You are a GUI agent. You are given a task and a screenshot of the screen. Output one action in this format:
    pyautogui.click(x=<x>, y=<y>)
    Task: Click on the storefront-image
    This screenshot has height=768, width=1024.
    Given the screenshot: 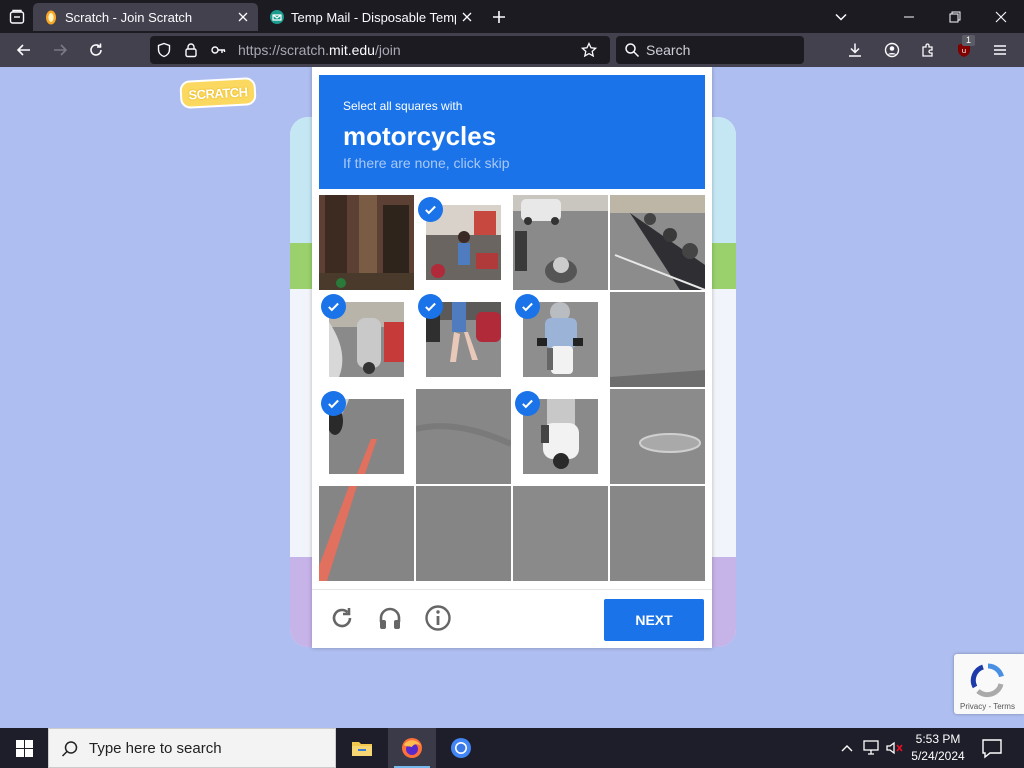 What is the action you would take?
    pyautogui.click(x=366, y=242)
    